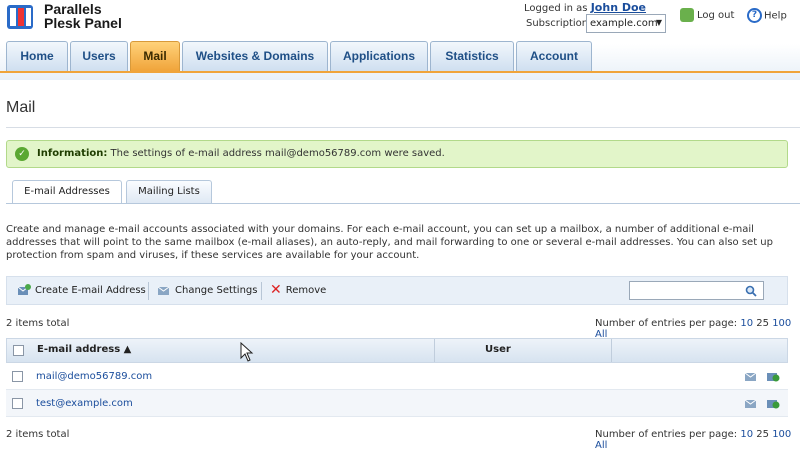  I want to click on change-settings-button: Change Settings, so click(207, 290).